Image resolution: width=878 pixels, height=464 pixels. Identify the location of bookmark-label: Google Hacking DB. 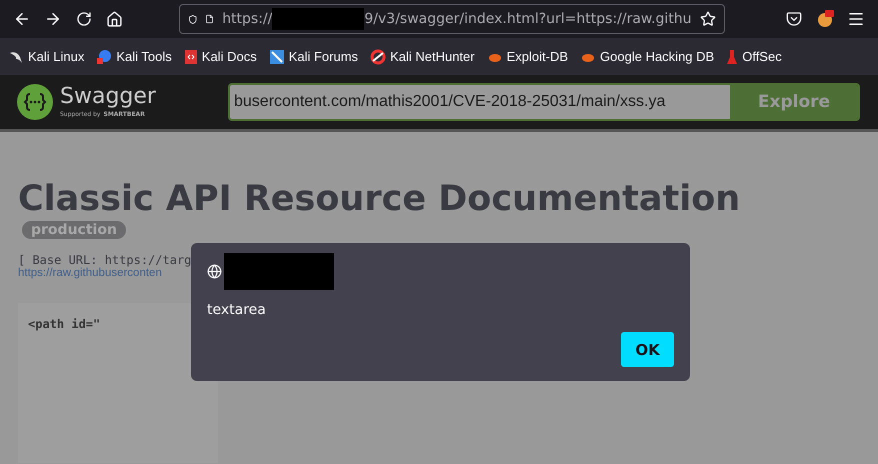
(657, 56).